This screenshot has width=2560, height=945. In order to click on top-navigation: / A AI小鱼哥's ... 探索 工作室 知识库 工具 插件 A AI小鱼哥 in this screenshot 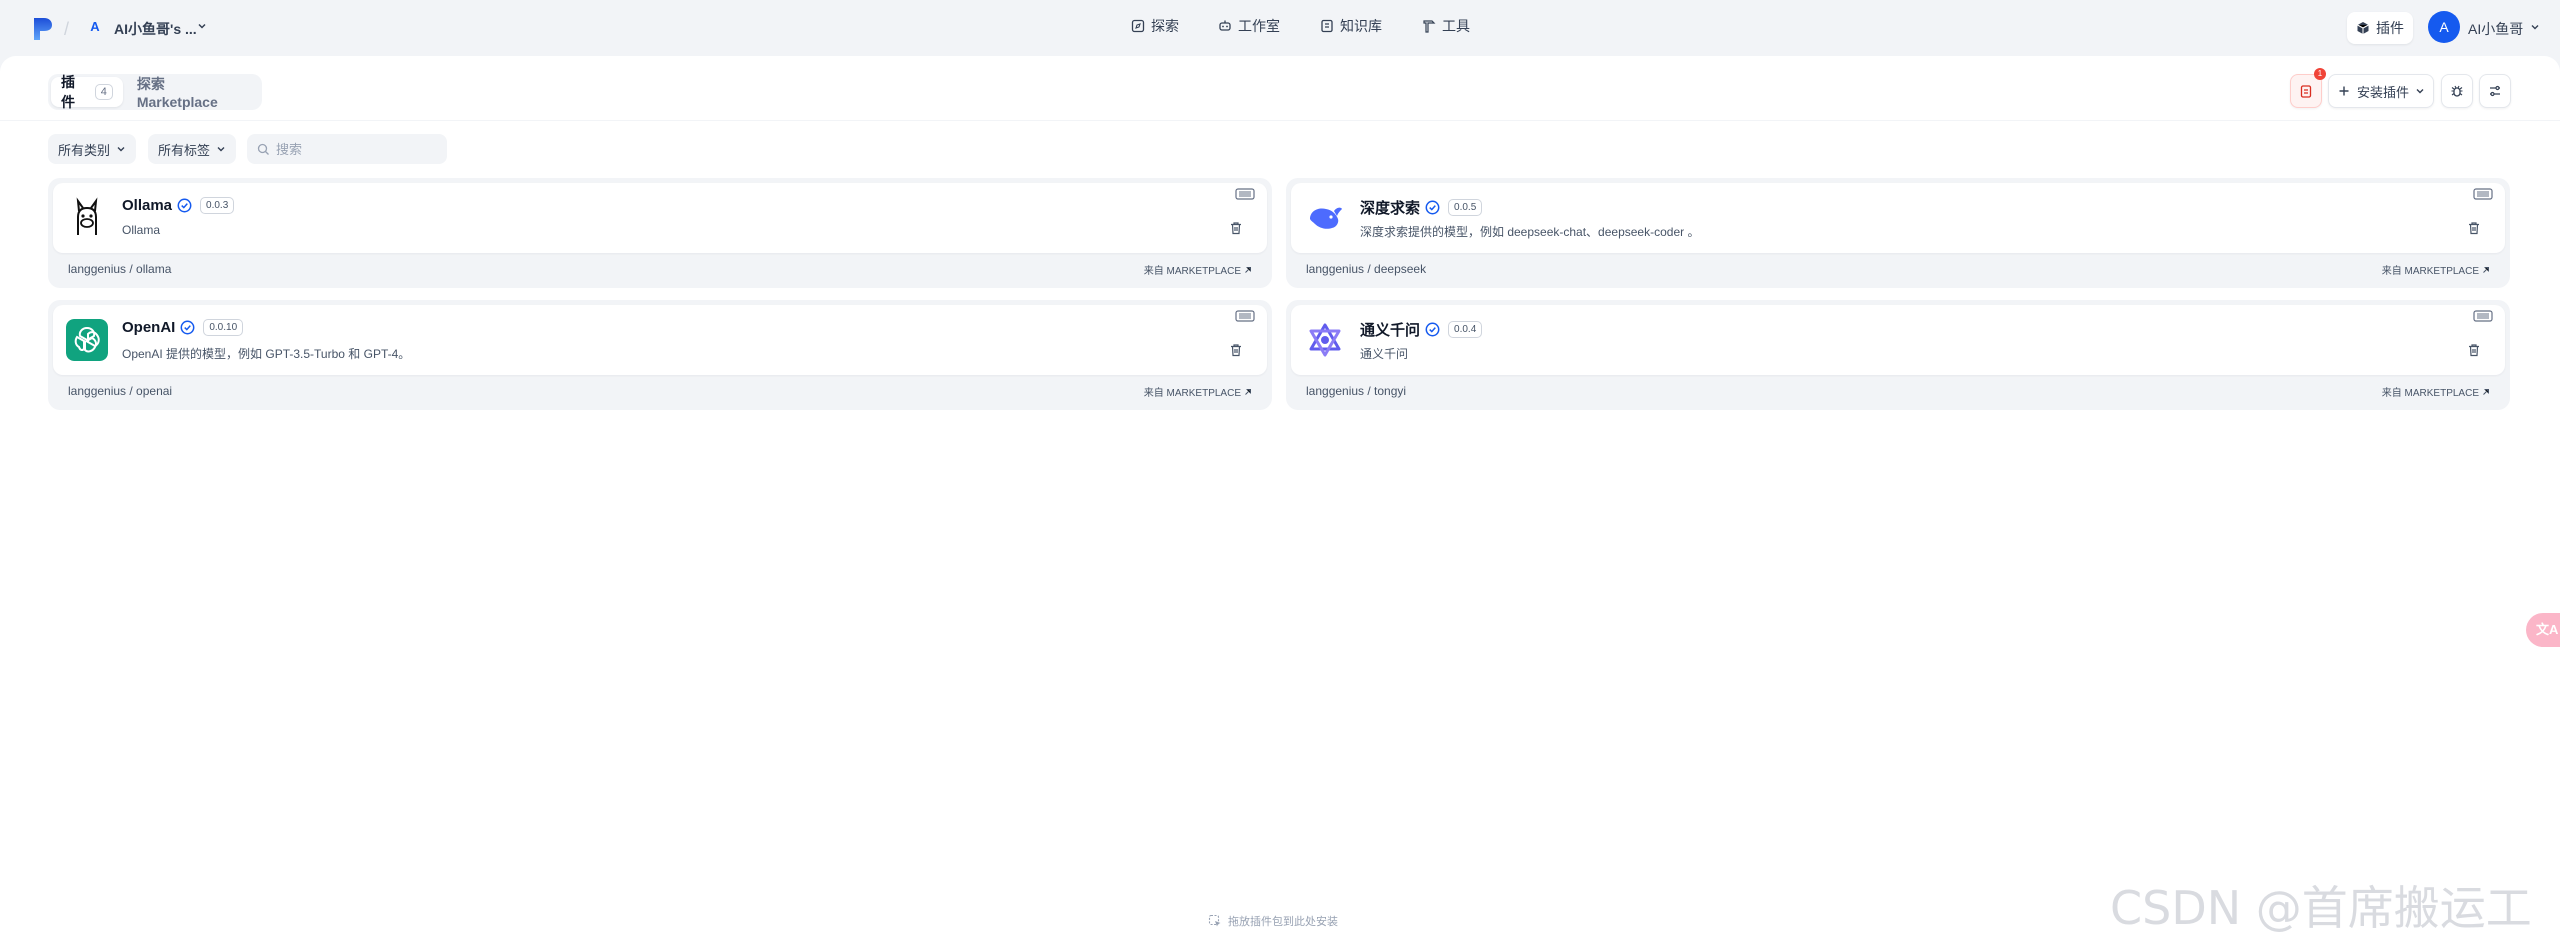, I will do `click(1280, 28)`.